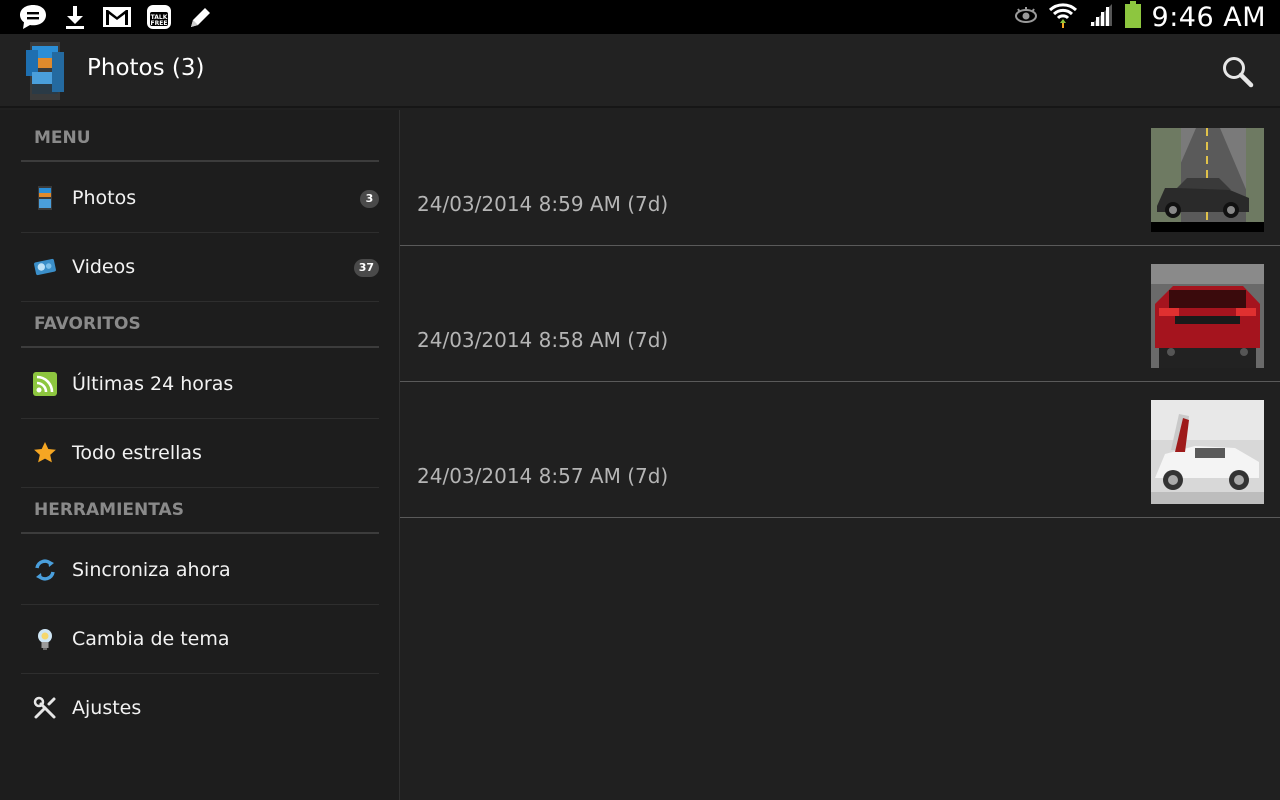  What do you see at coordinates (159, 17) in the screenshot?
I see `talkfree-icon: TALK FREE` at bounding box center [159, 17].